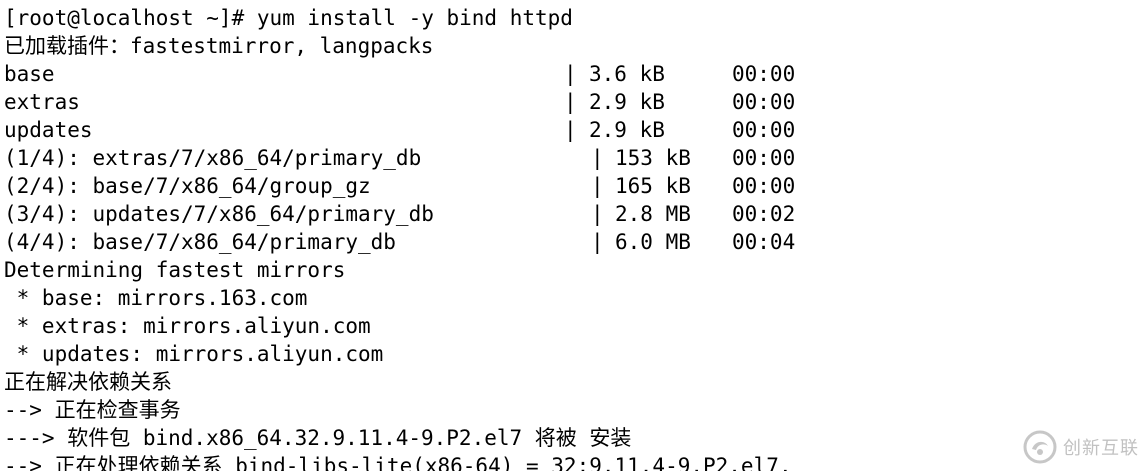 The image size is (1143, 471). What do you see at coordinates (653, 242) in the screenshot?
I see `download-size: 6.0 MB` at bounding box center [653, 242].